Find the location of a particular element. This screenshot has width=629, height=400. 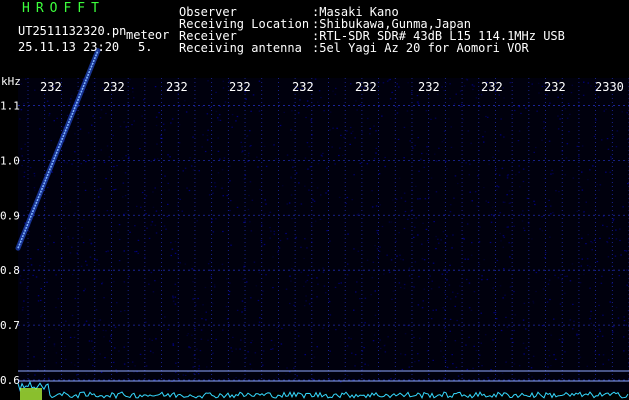

y-tick-label: 0.9 is located at coordinates (10, 215).